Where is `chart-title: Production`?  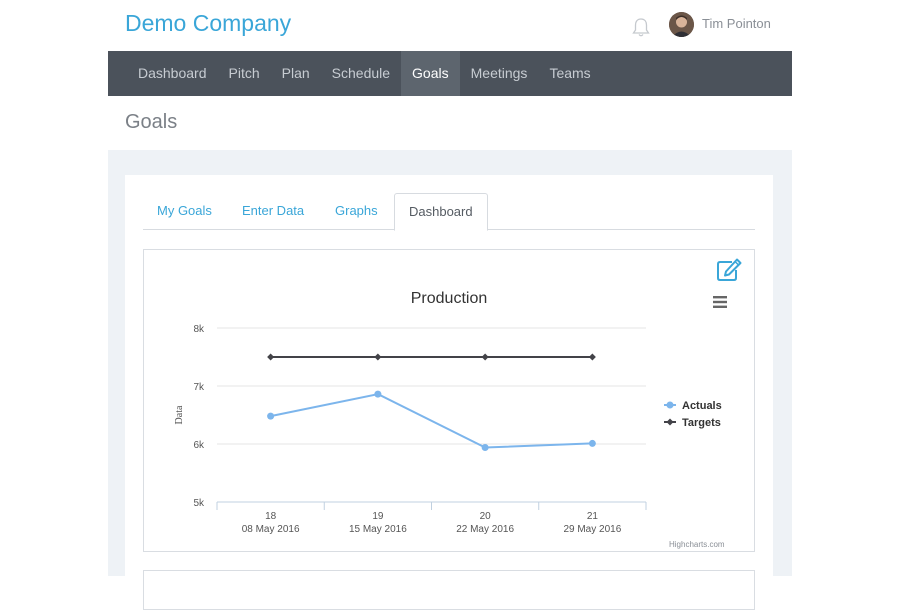 chart-title: Production is located at coordinates (449, 298).